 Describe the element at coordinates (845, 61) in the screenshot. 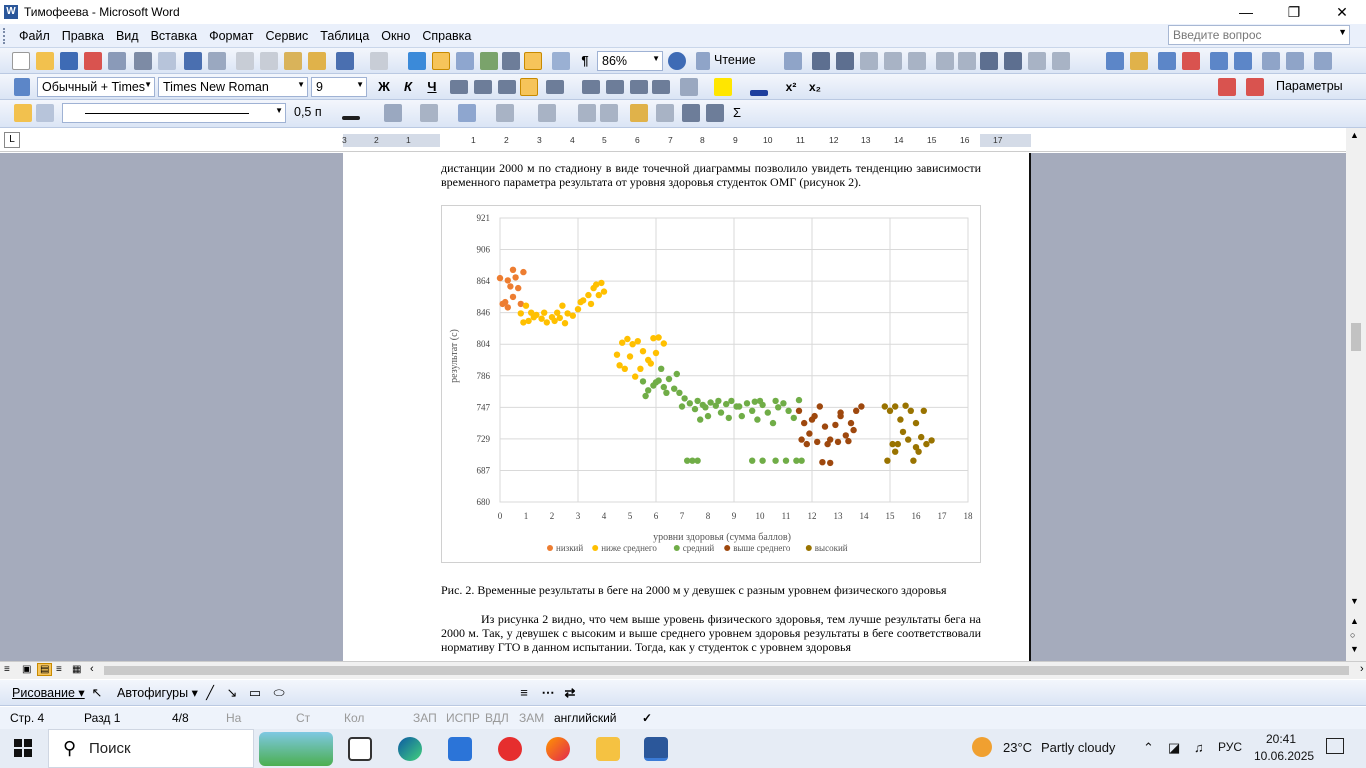

I see `shape-icon` at that location.